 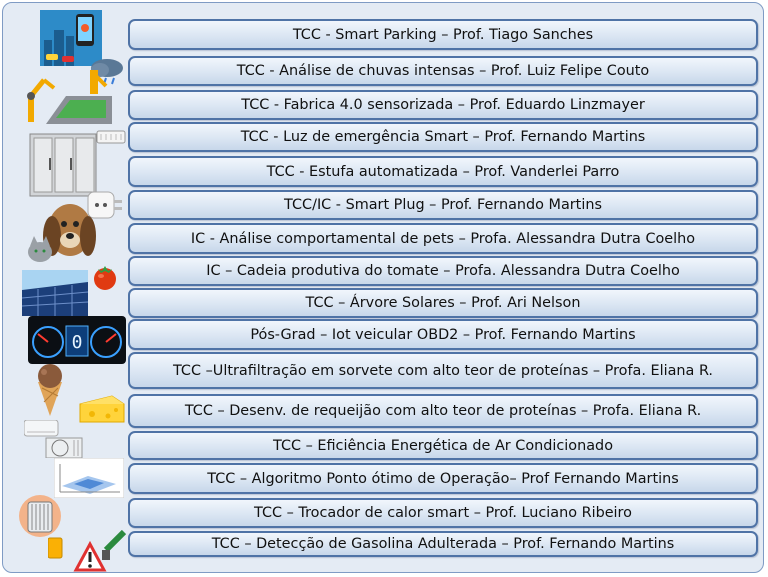 I want to click on solar-panels-image, so click(x=55, y=293).